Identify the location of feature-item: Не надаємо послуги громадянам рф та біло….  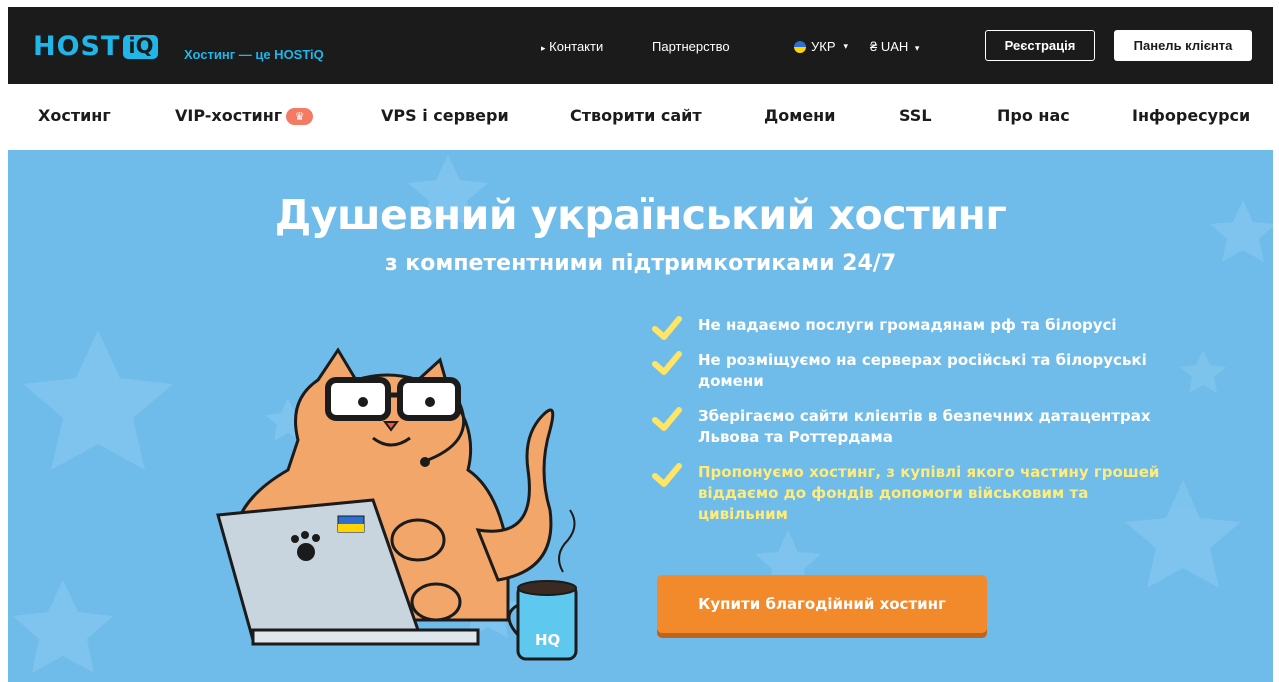
(928, 327).